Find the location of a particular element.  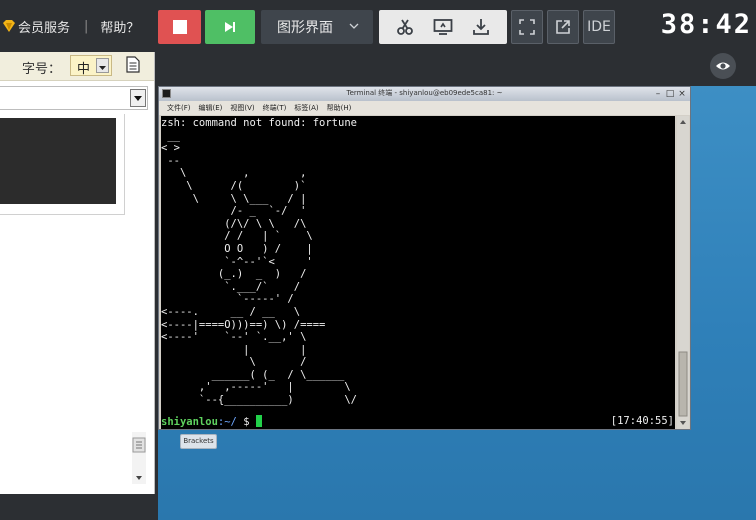

font-size-select: 中 is located at coordinates (91, 66).